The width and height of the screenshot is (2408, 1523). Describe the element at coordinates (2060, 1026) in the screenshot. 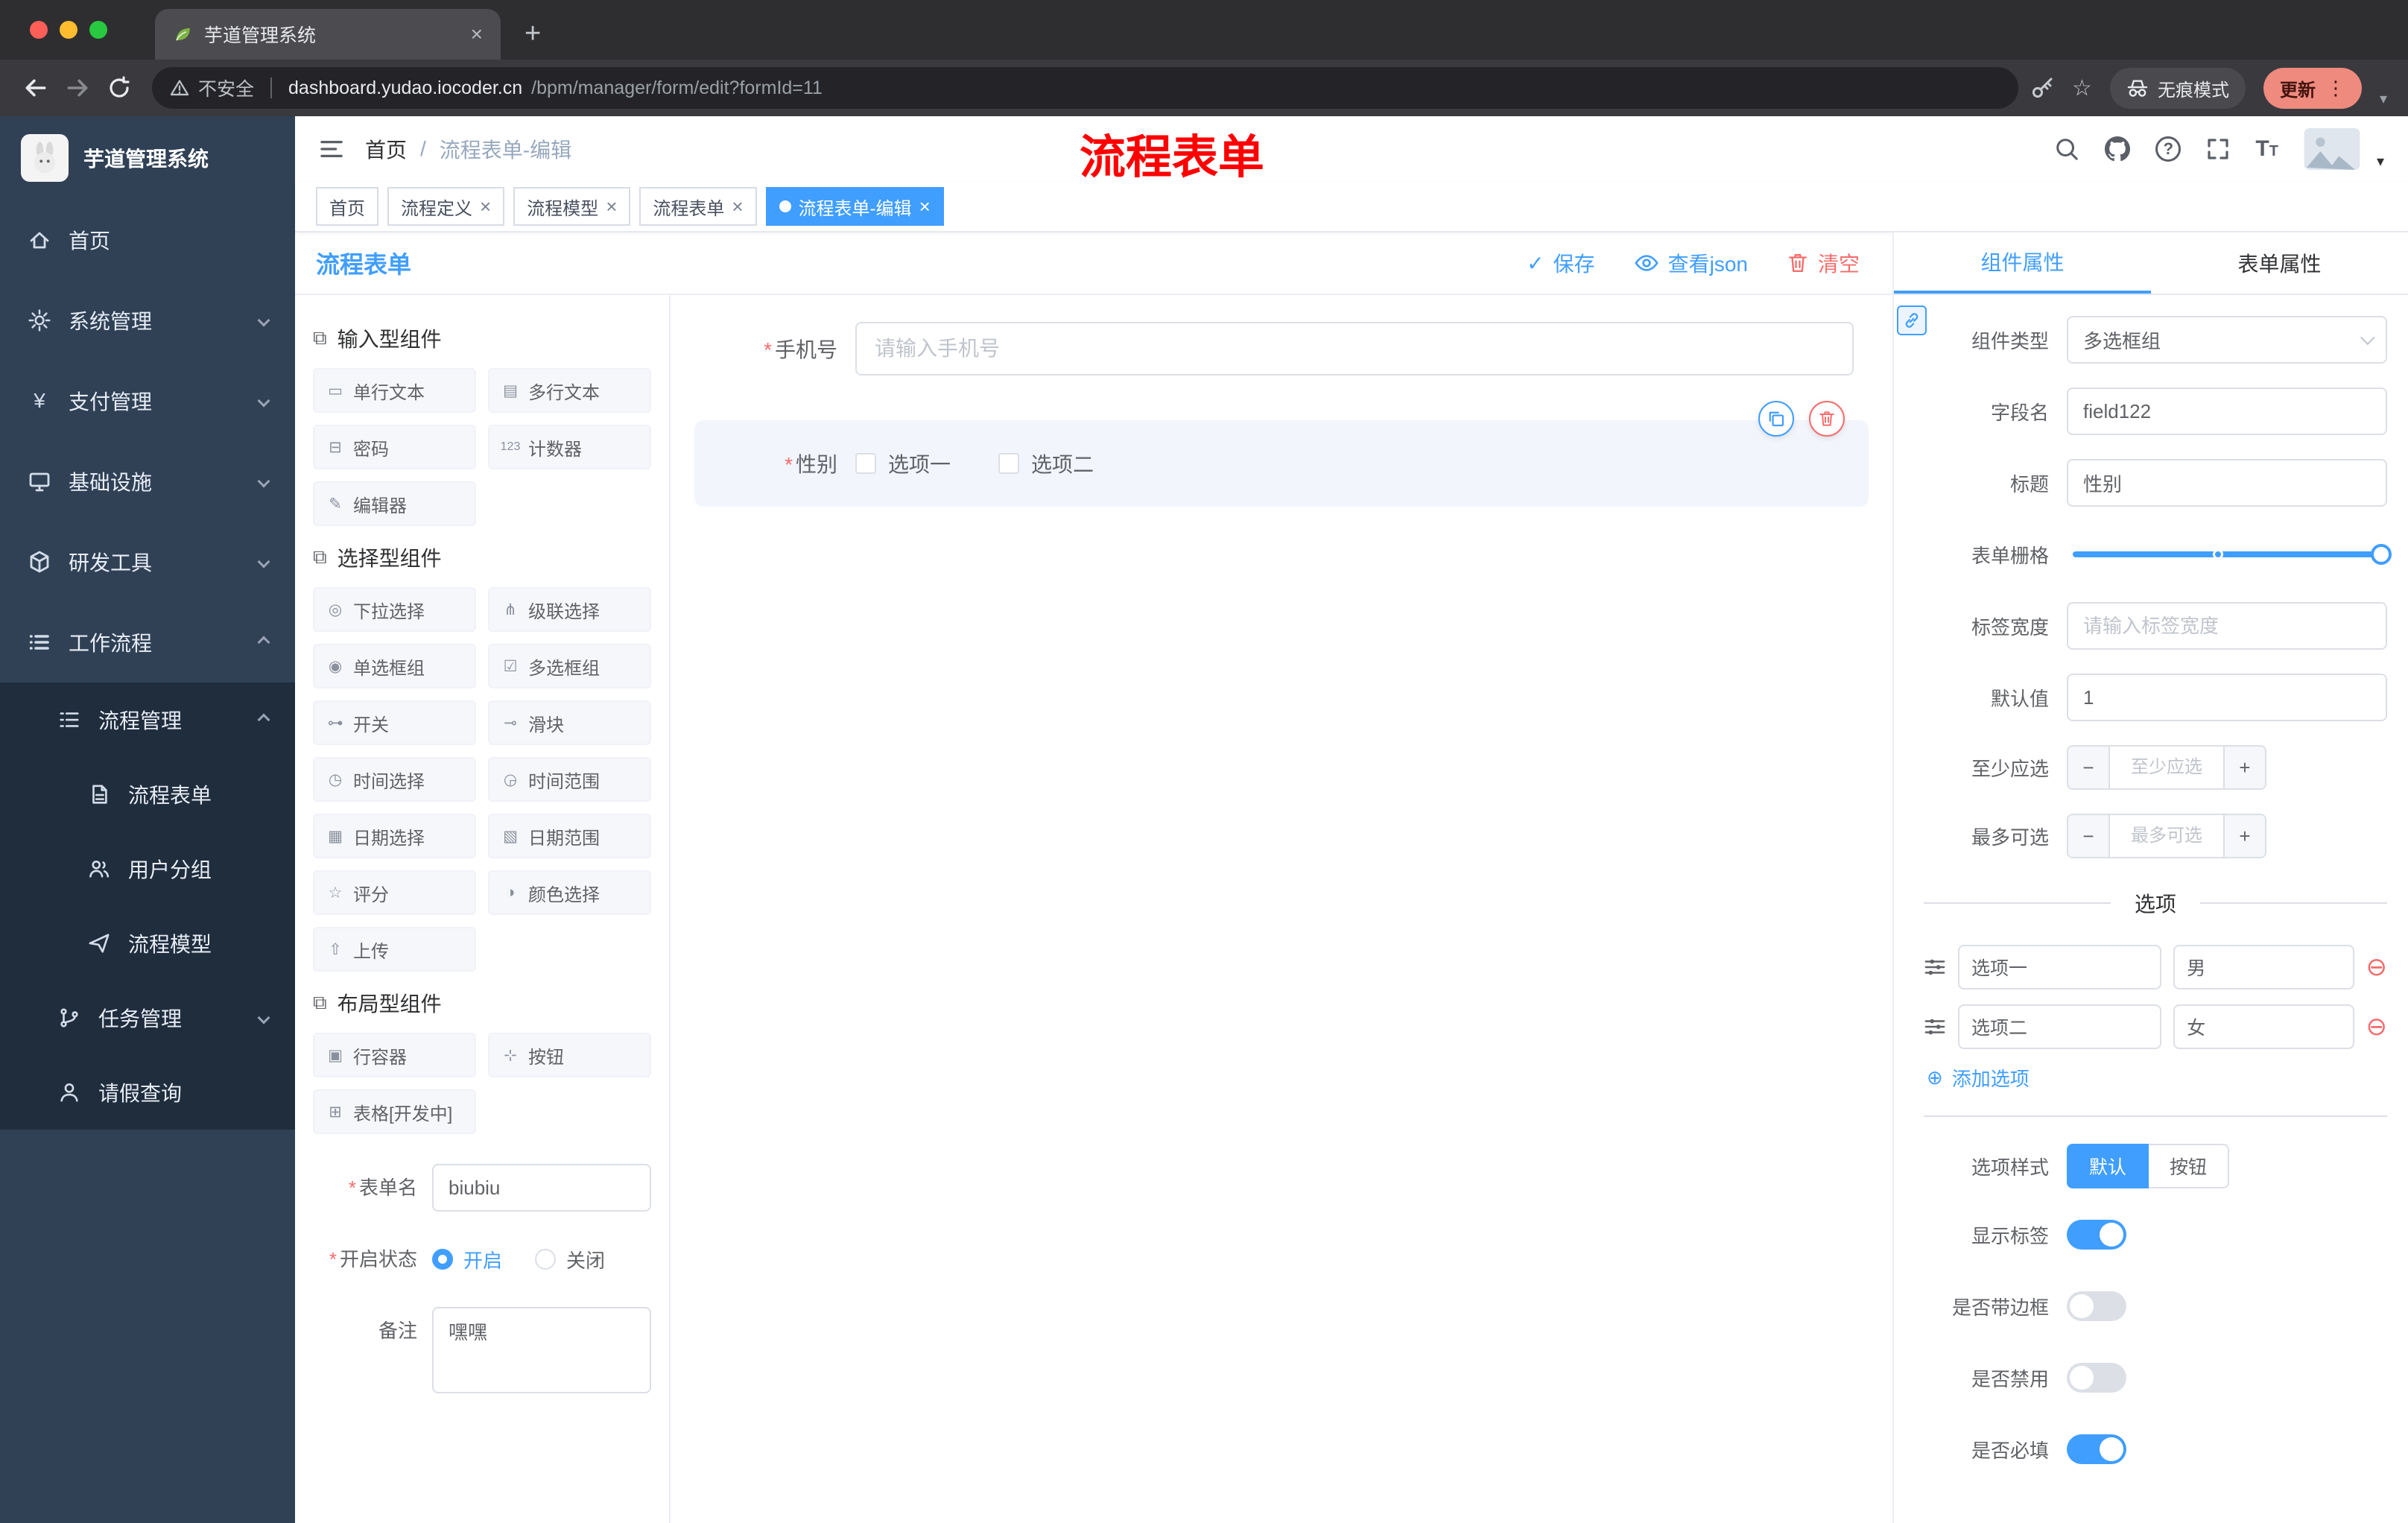

I see `option2-label-input` at that location.